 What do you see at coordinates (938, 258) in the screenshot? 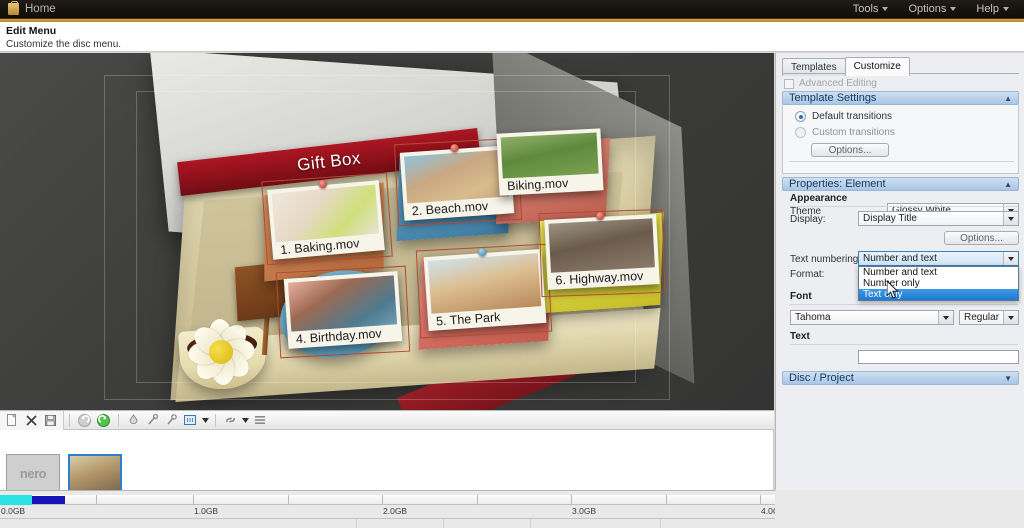
I see `text-numbering-combo: Number and text` at bounding box center [938, 258].